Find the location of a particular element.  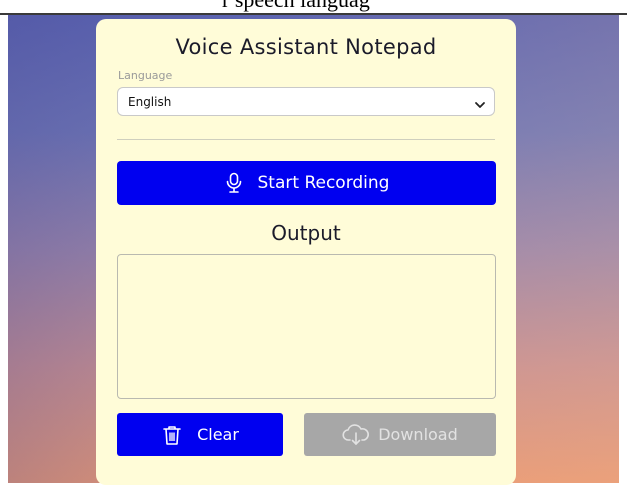

app-title: Voice Assistant Notepad is located at coordinates (306, 47).